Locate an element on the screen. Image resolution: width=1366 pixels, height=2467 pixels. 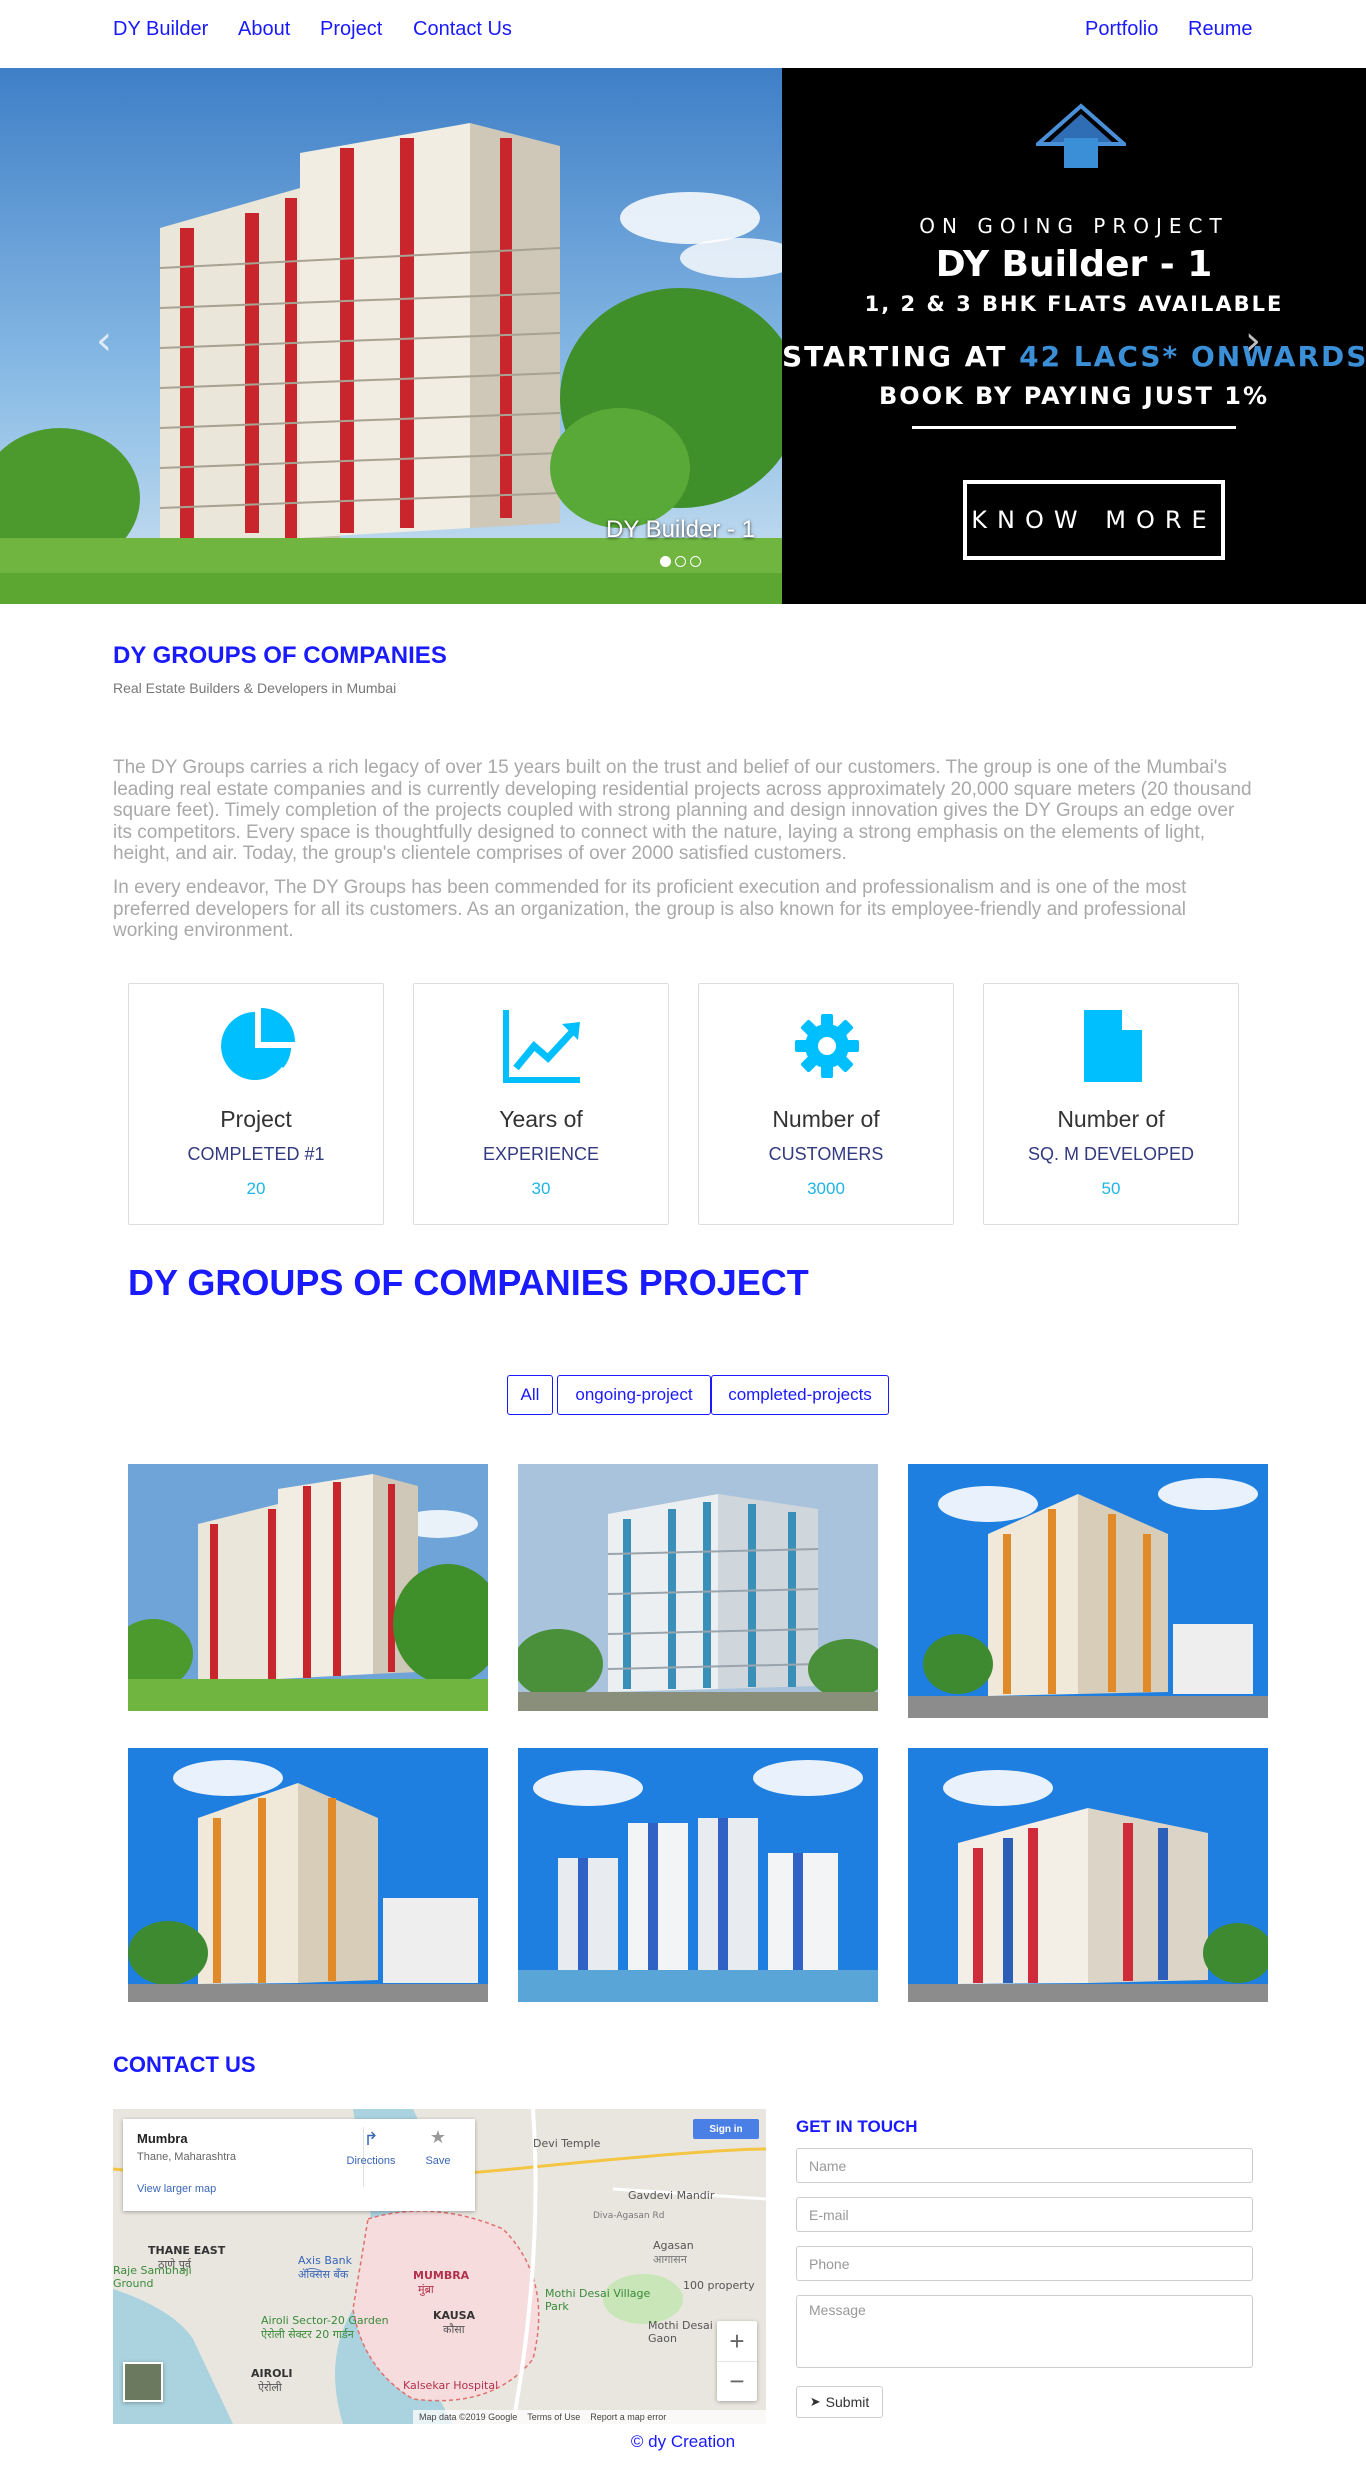
satellite-toggle is located at coordinates (143, 2382).